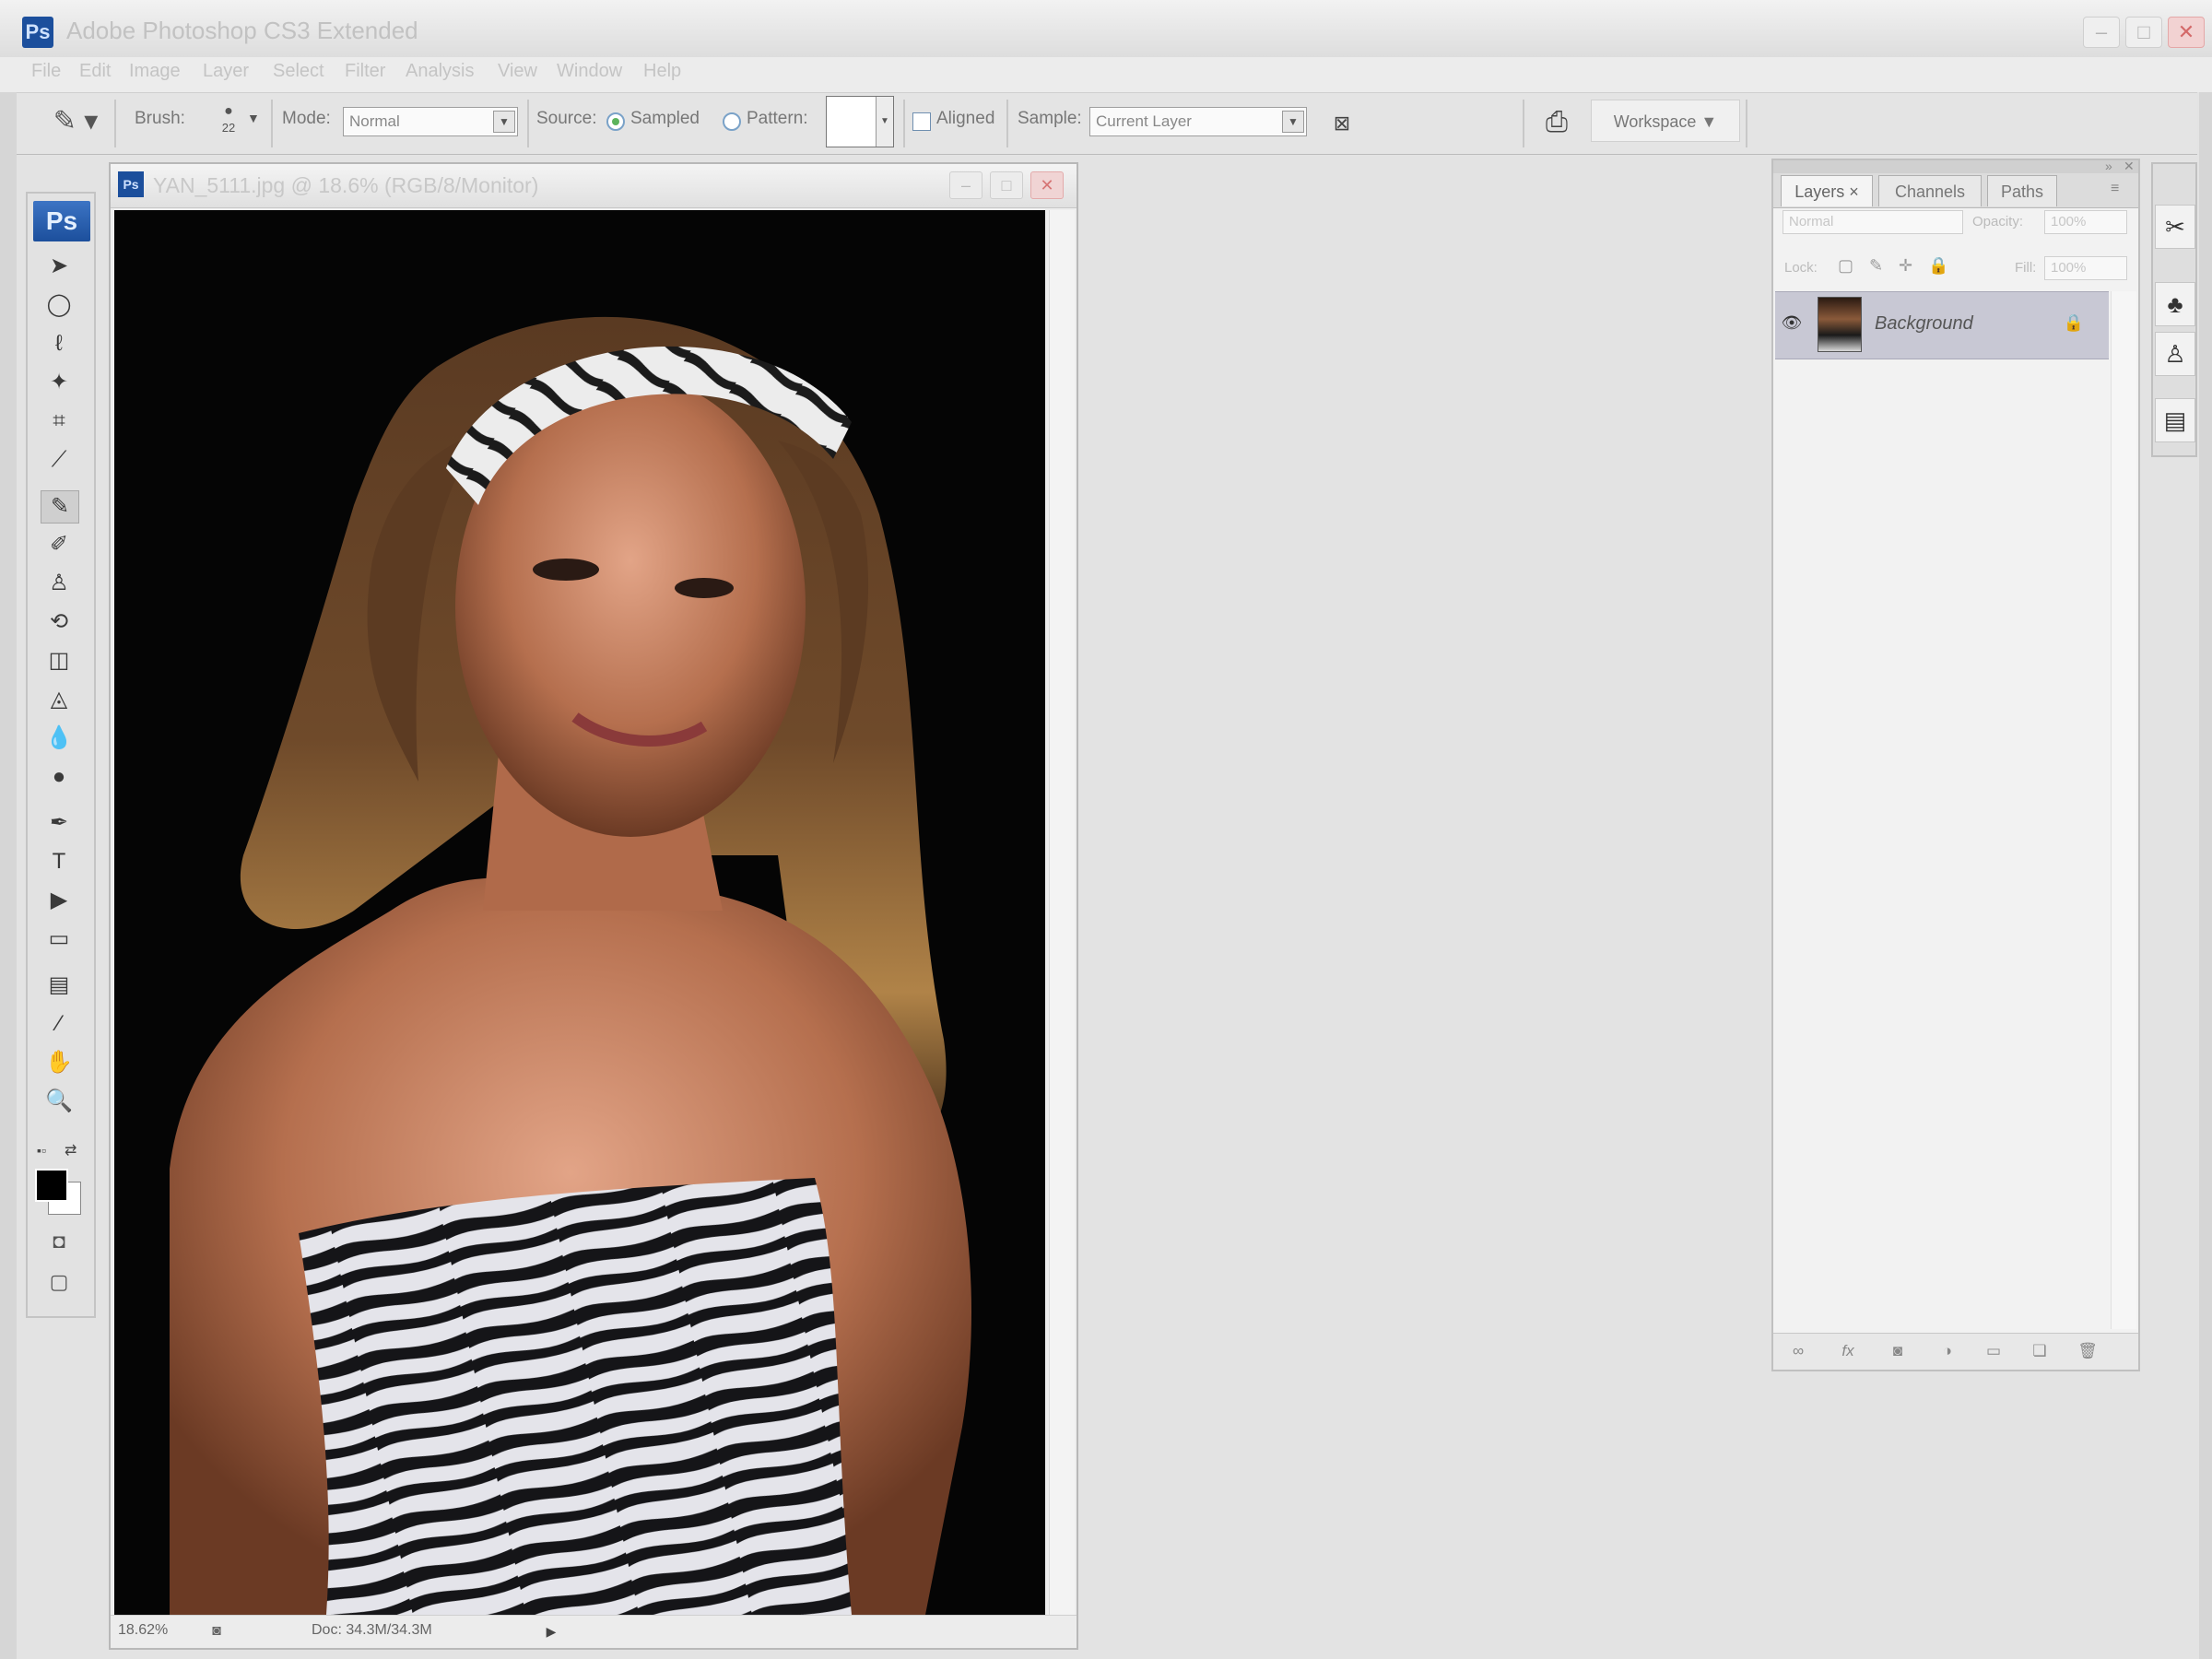  What do you see at coordinates (1938, 266) in the screenshot?
I see `lock-all-icon: 🔒` at bounding box center [1938, 266].